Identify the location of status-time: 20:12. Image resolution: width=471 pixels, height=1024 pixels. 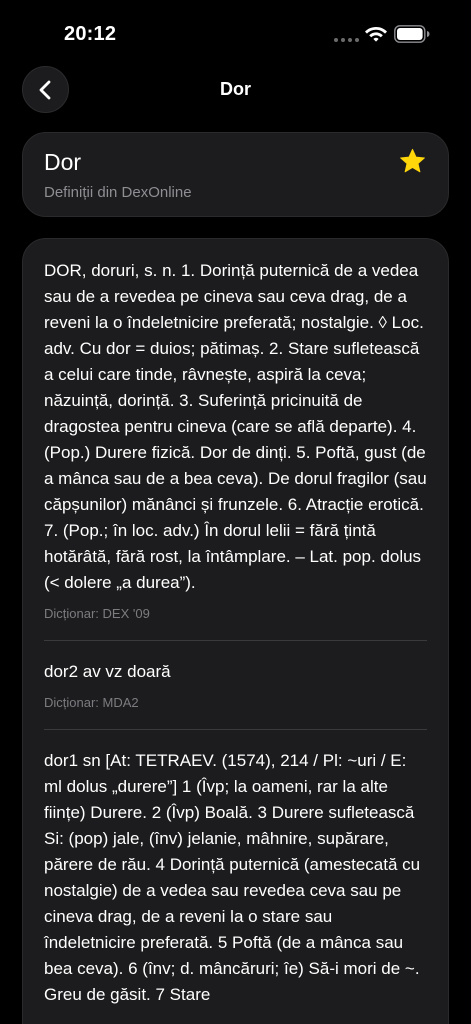
(90, 34).